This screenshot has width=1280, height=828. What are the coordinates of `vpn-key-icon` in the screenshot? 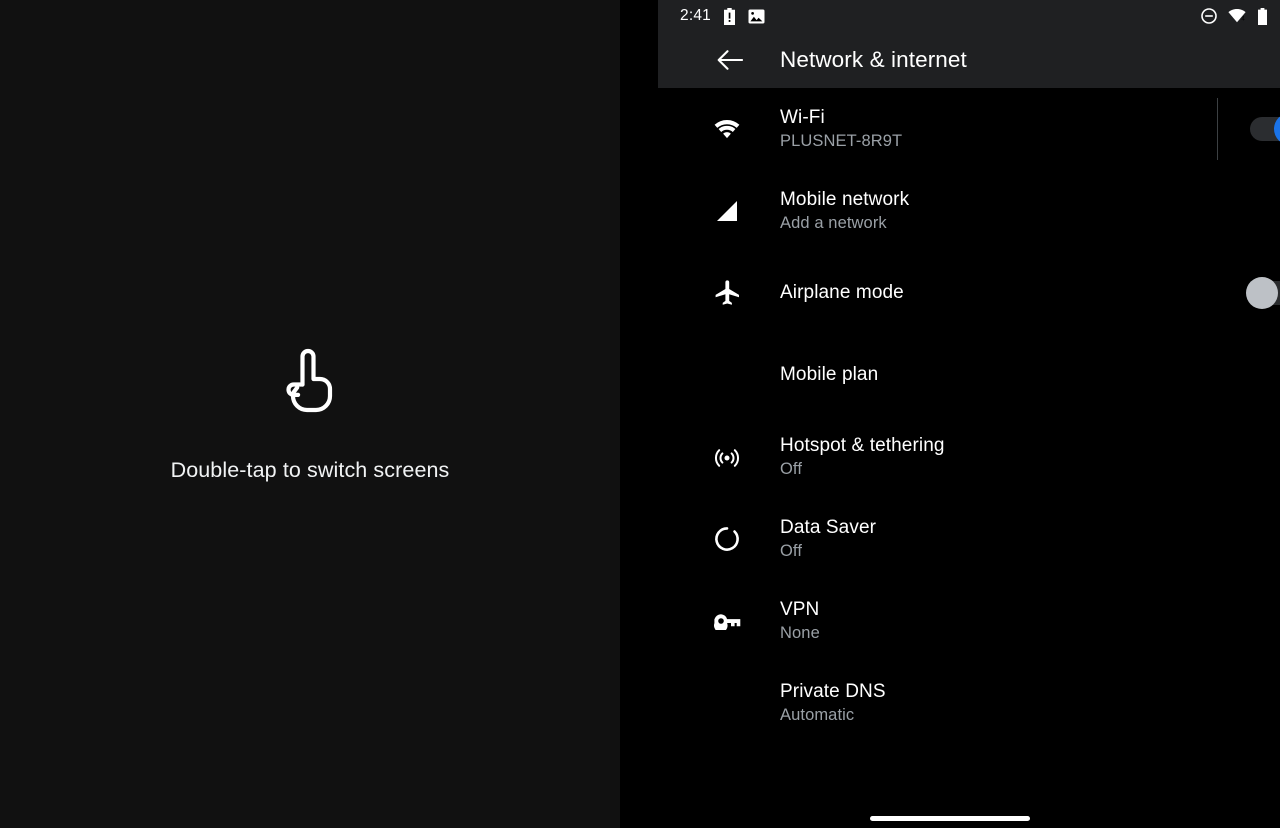 It's located at (727, 621).